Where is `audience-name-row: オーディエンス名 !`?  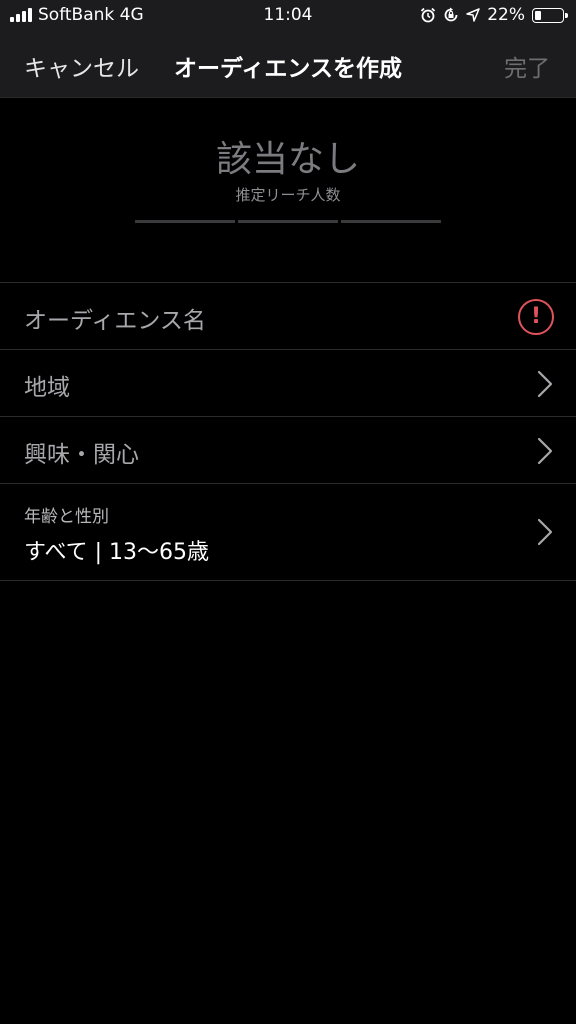
audience-name-row: オーディエンス名 ! is located at coordinates (288, 316).